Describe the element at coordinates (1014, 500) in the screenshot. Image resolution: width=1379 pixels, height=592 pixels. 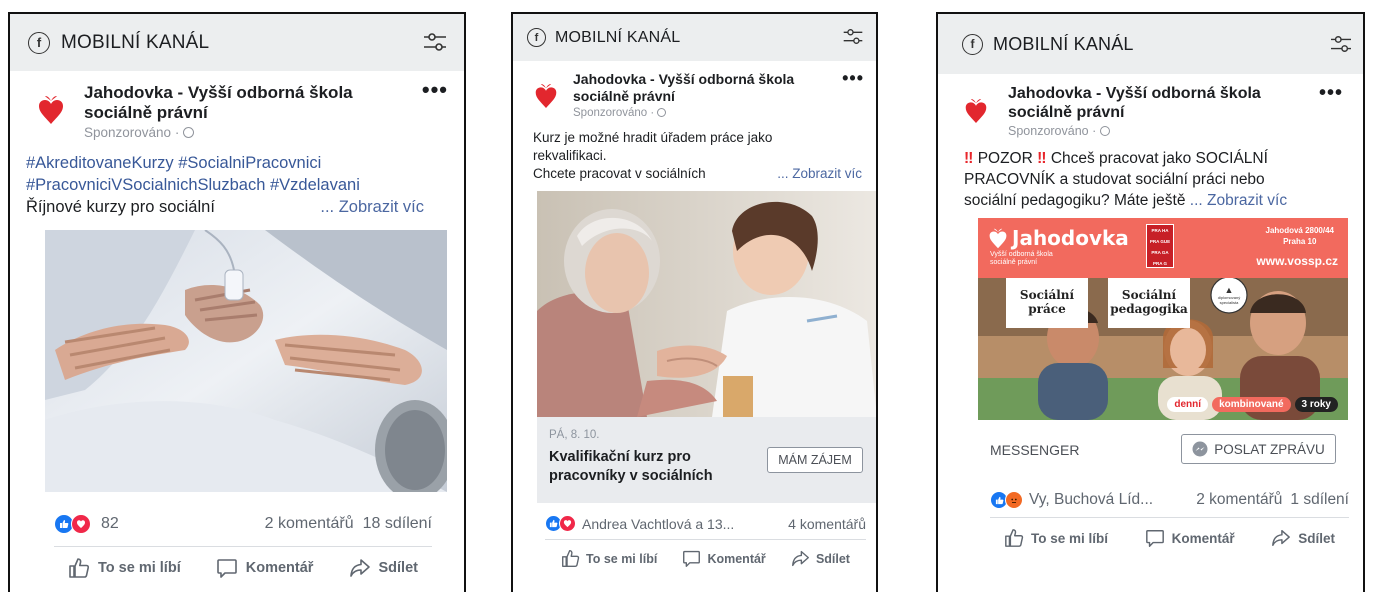
I see `angry-reaction-icon` at that location.